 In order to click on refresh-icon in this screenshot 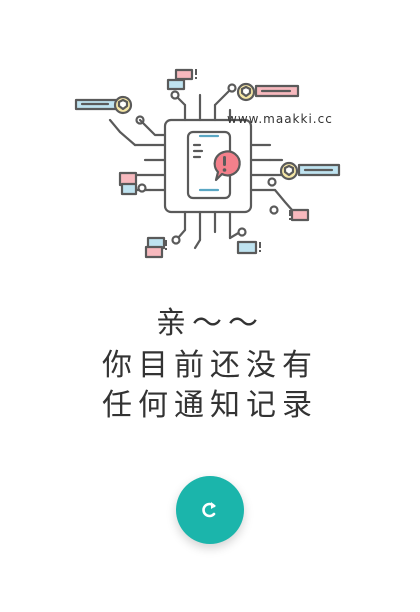, I will do `click(209, 510)`.